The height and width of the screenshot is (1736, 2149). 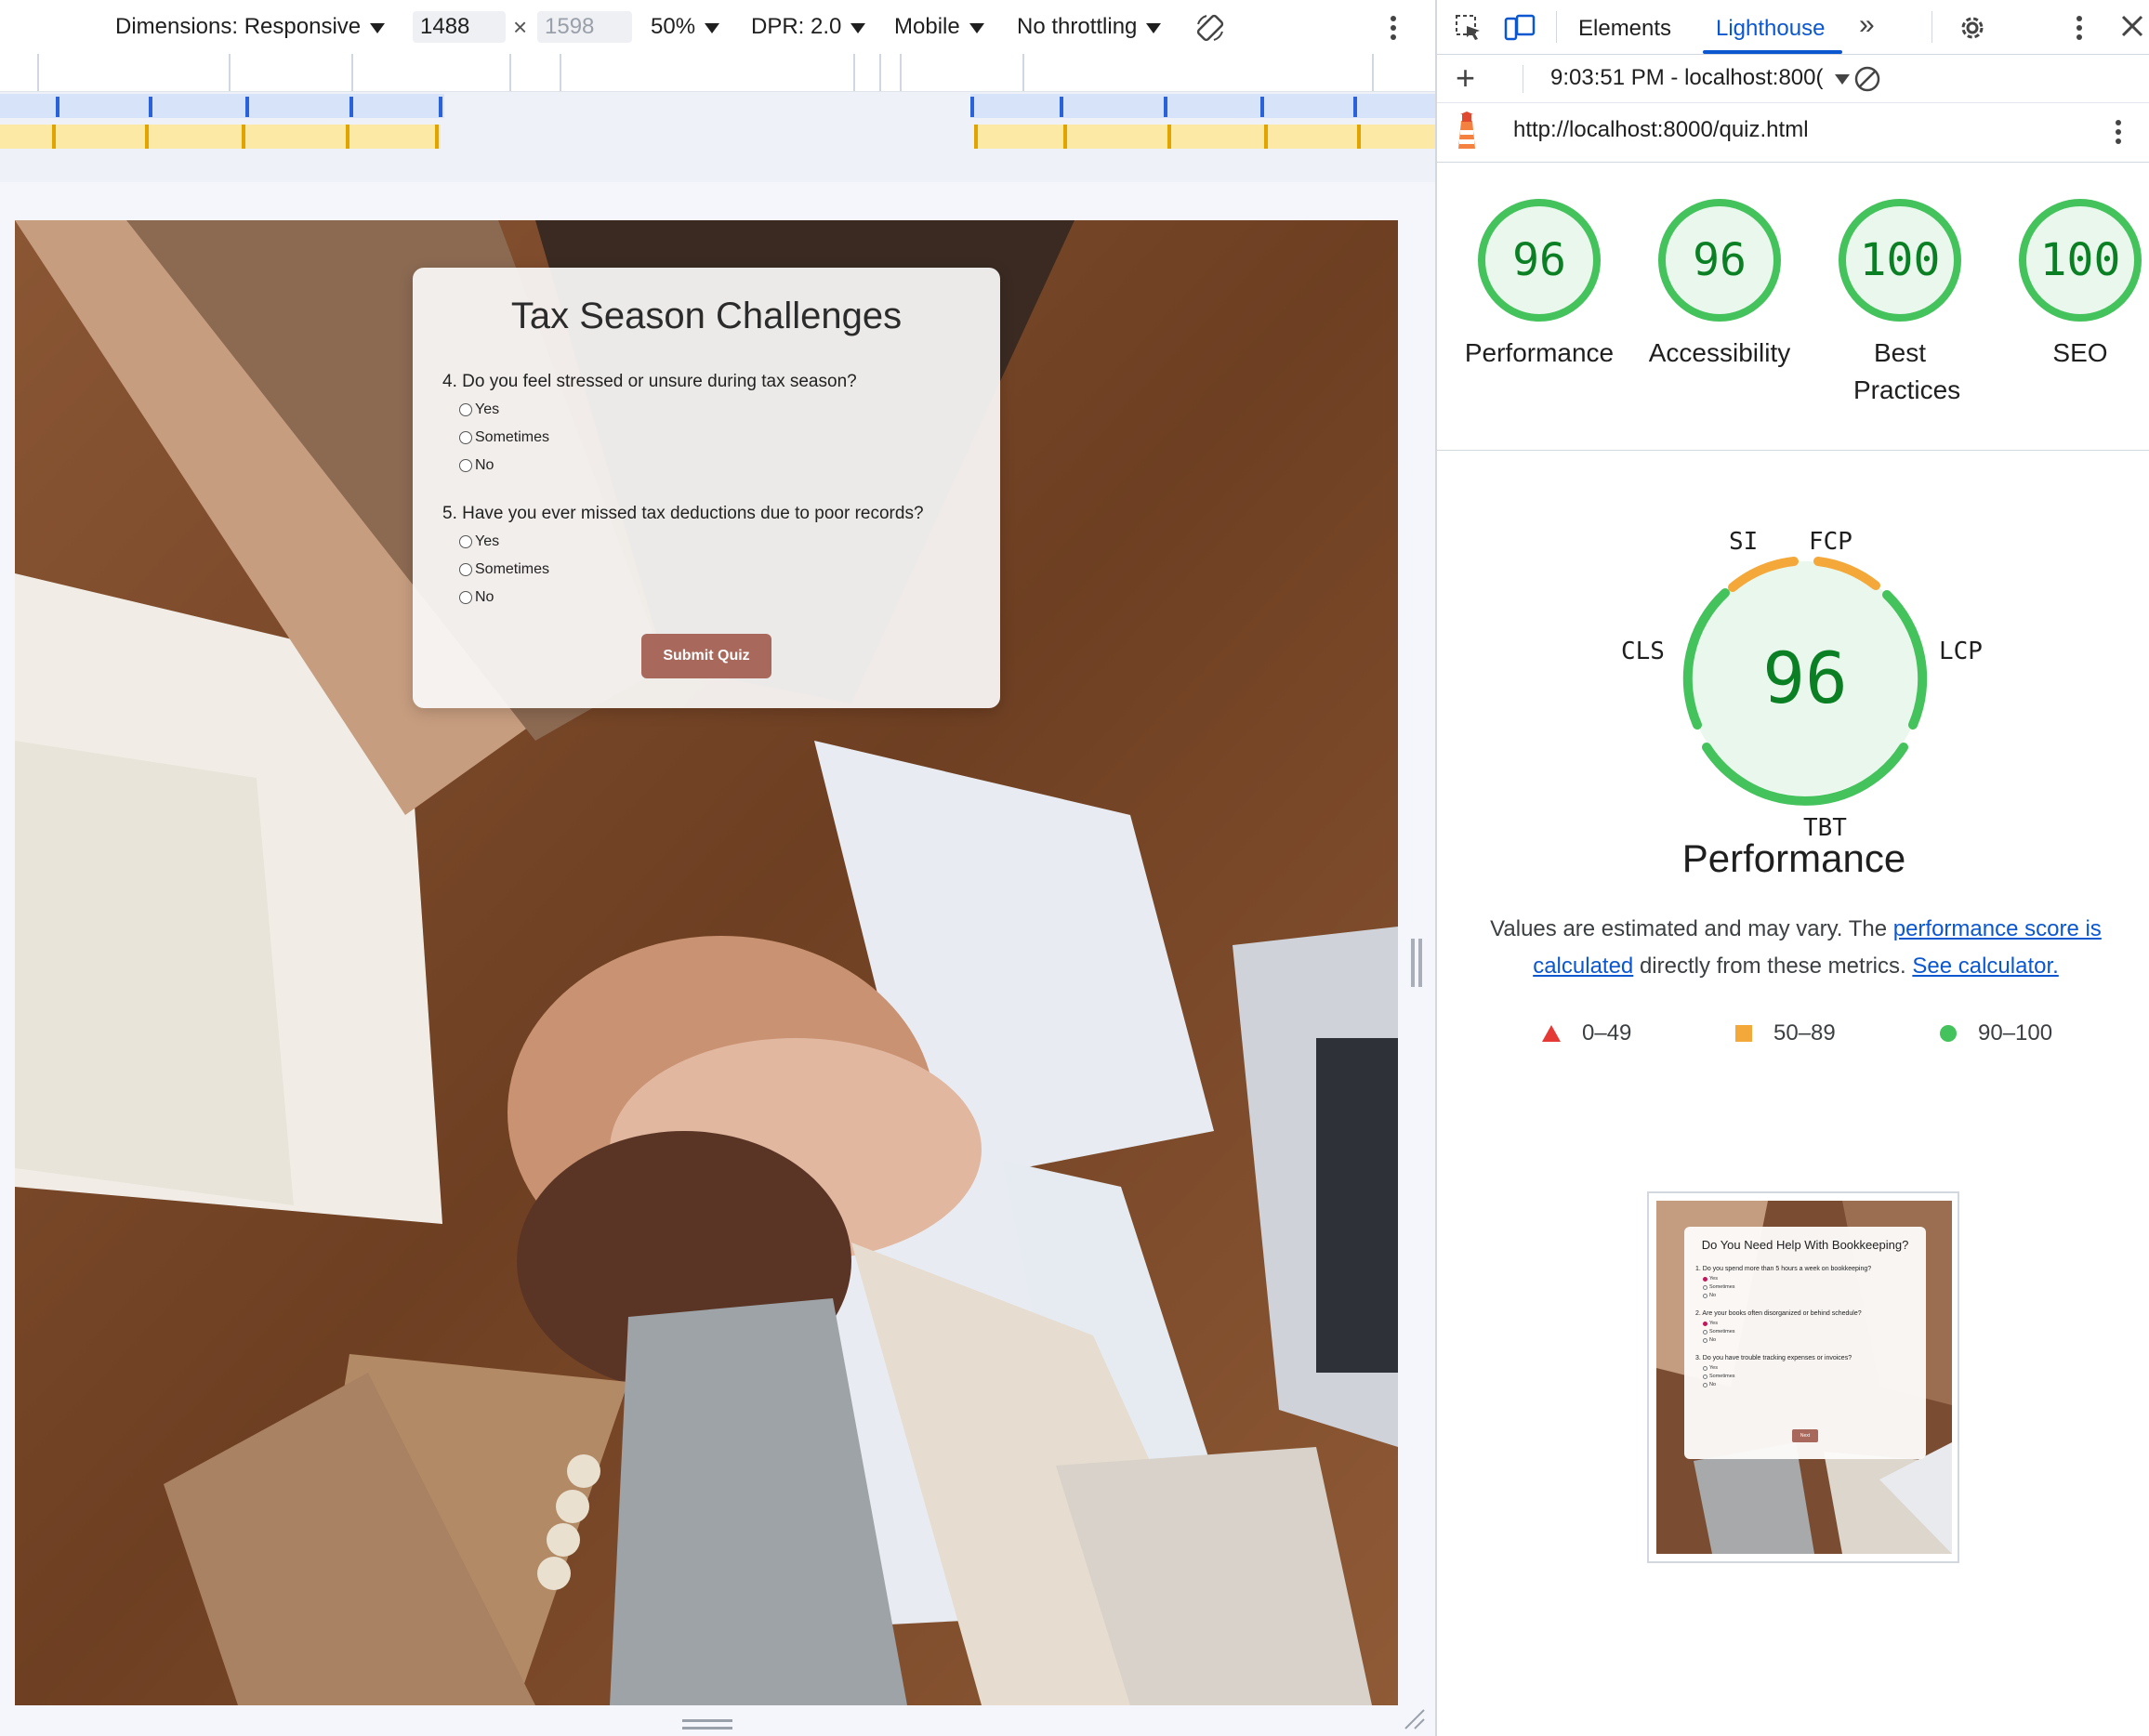 What do you see at coordinates (1805, 678) in the screenshot?
I see `performance-score: 96` at bounding box center [1805, 678].